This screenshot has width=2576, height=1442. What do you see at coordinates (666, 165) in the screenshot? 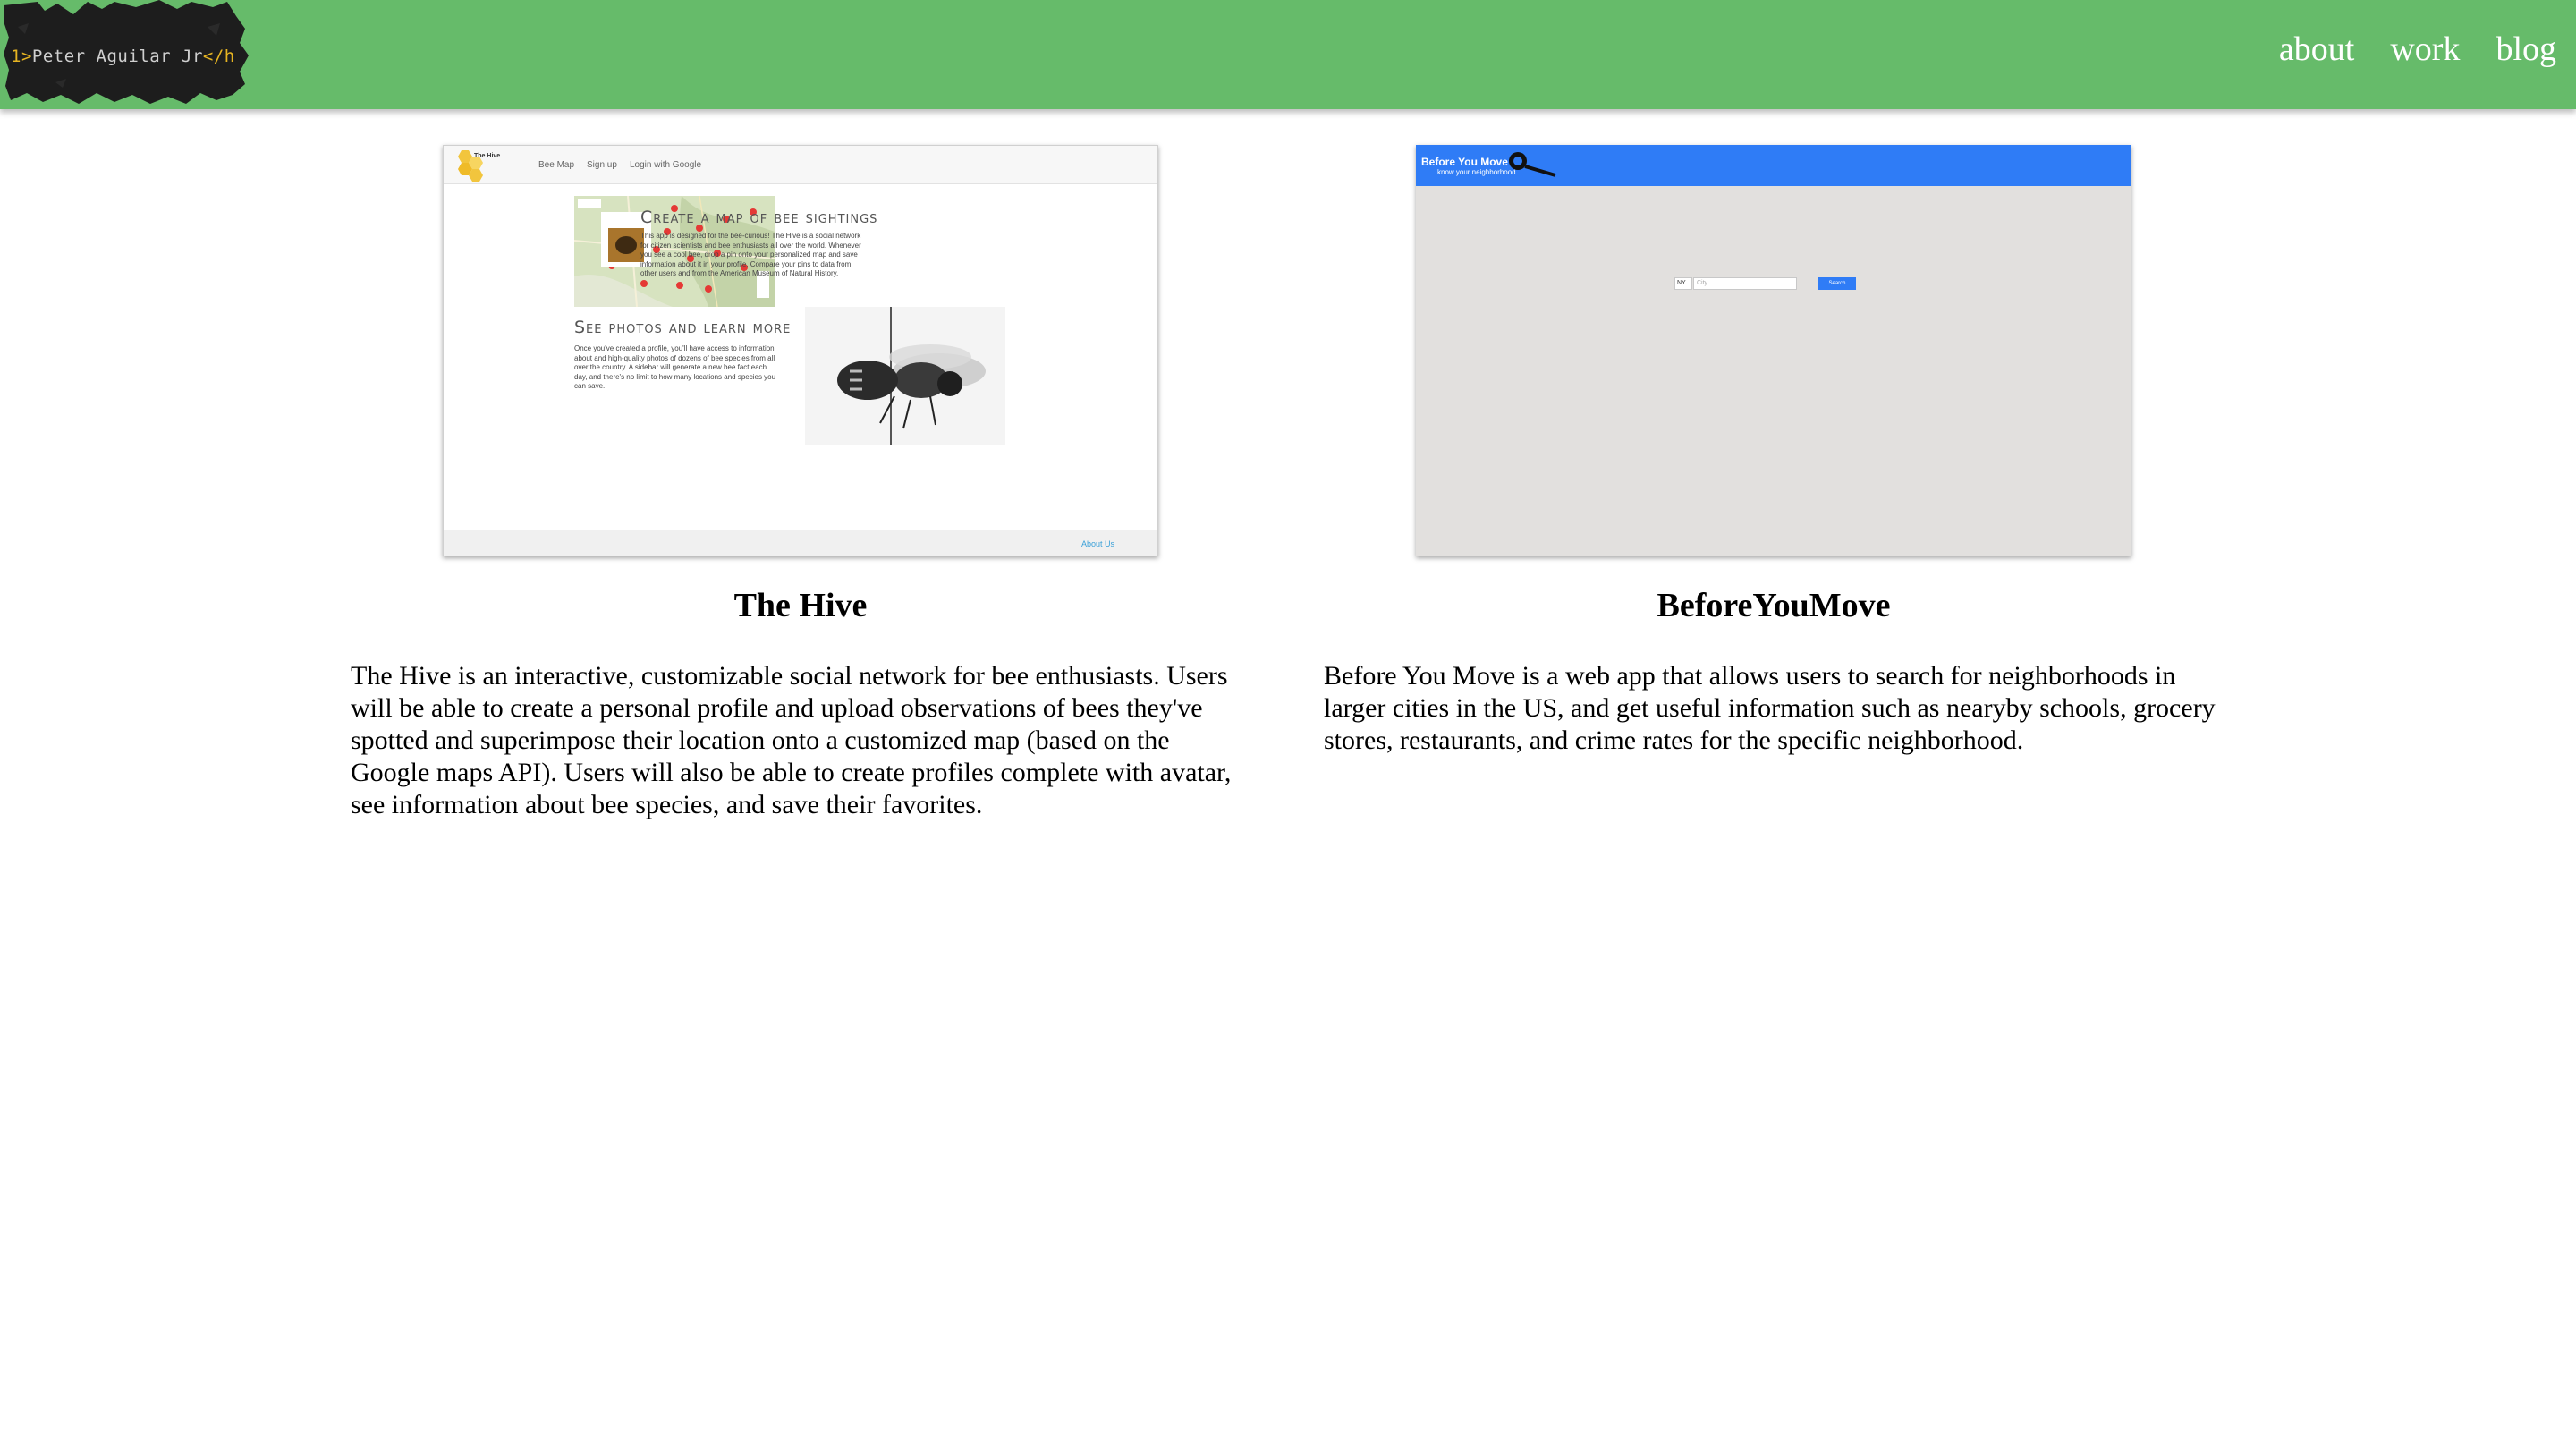
I see `hive-shot-nav-login: Login with Google` at bounding box center [666, 165].